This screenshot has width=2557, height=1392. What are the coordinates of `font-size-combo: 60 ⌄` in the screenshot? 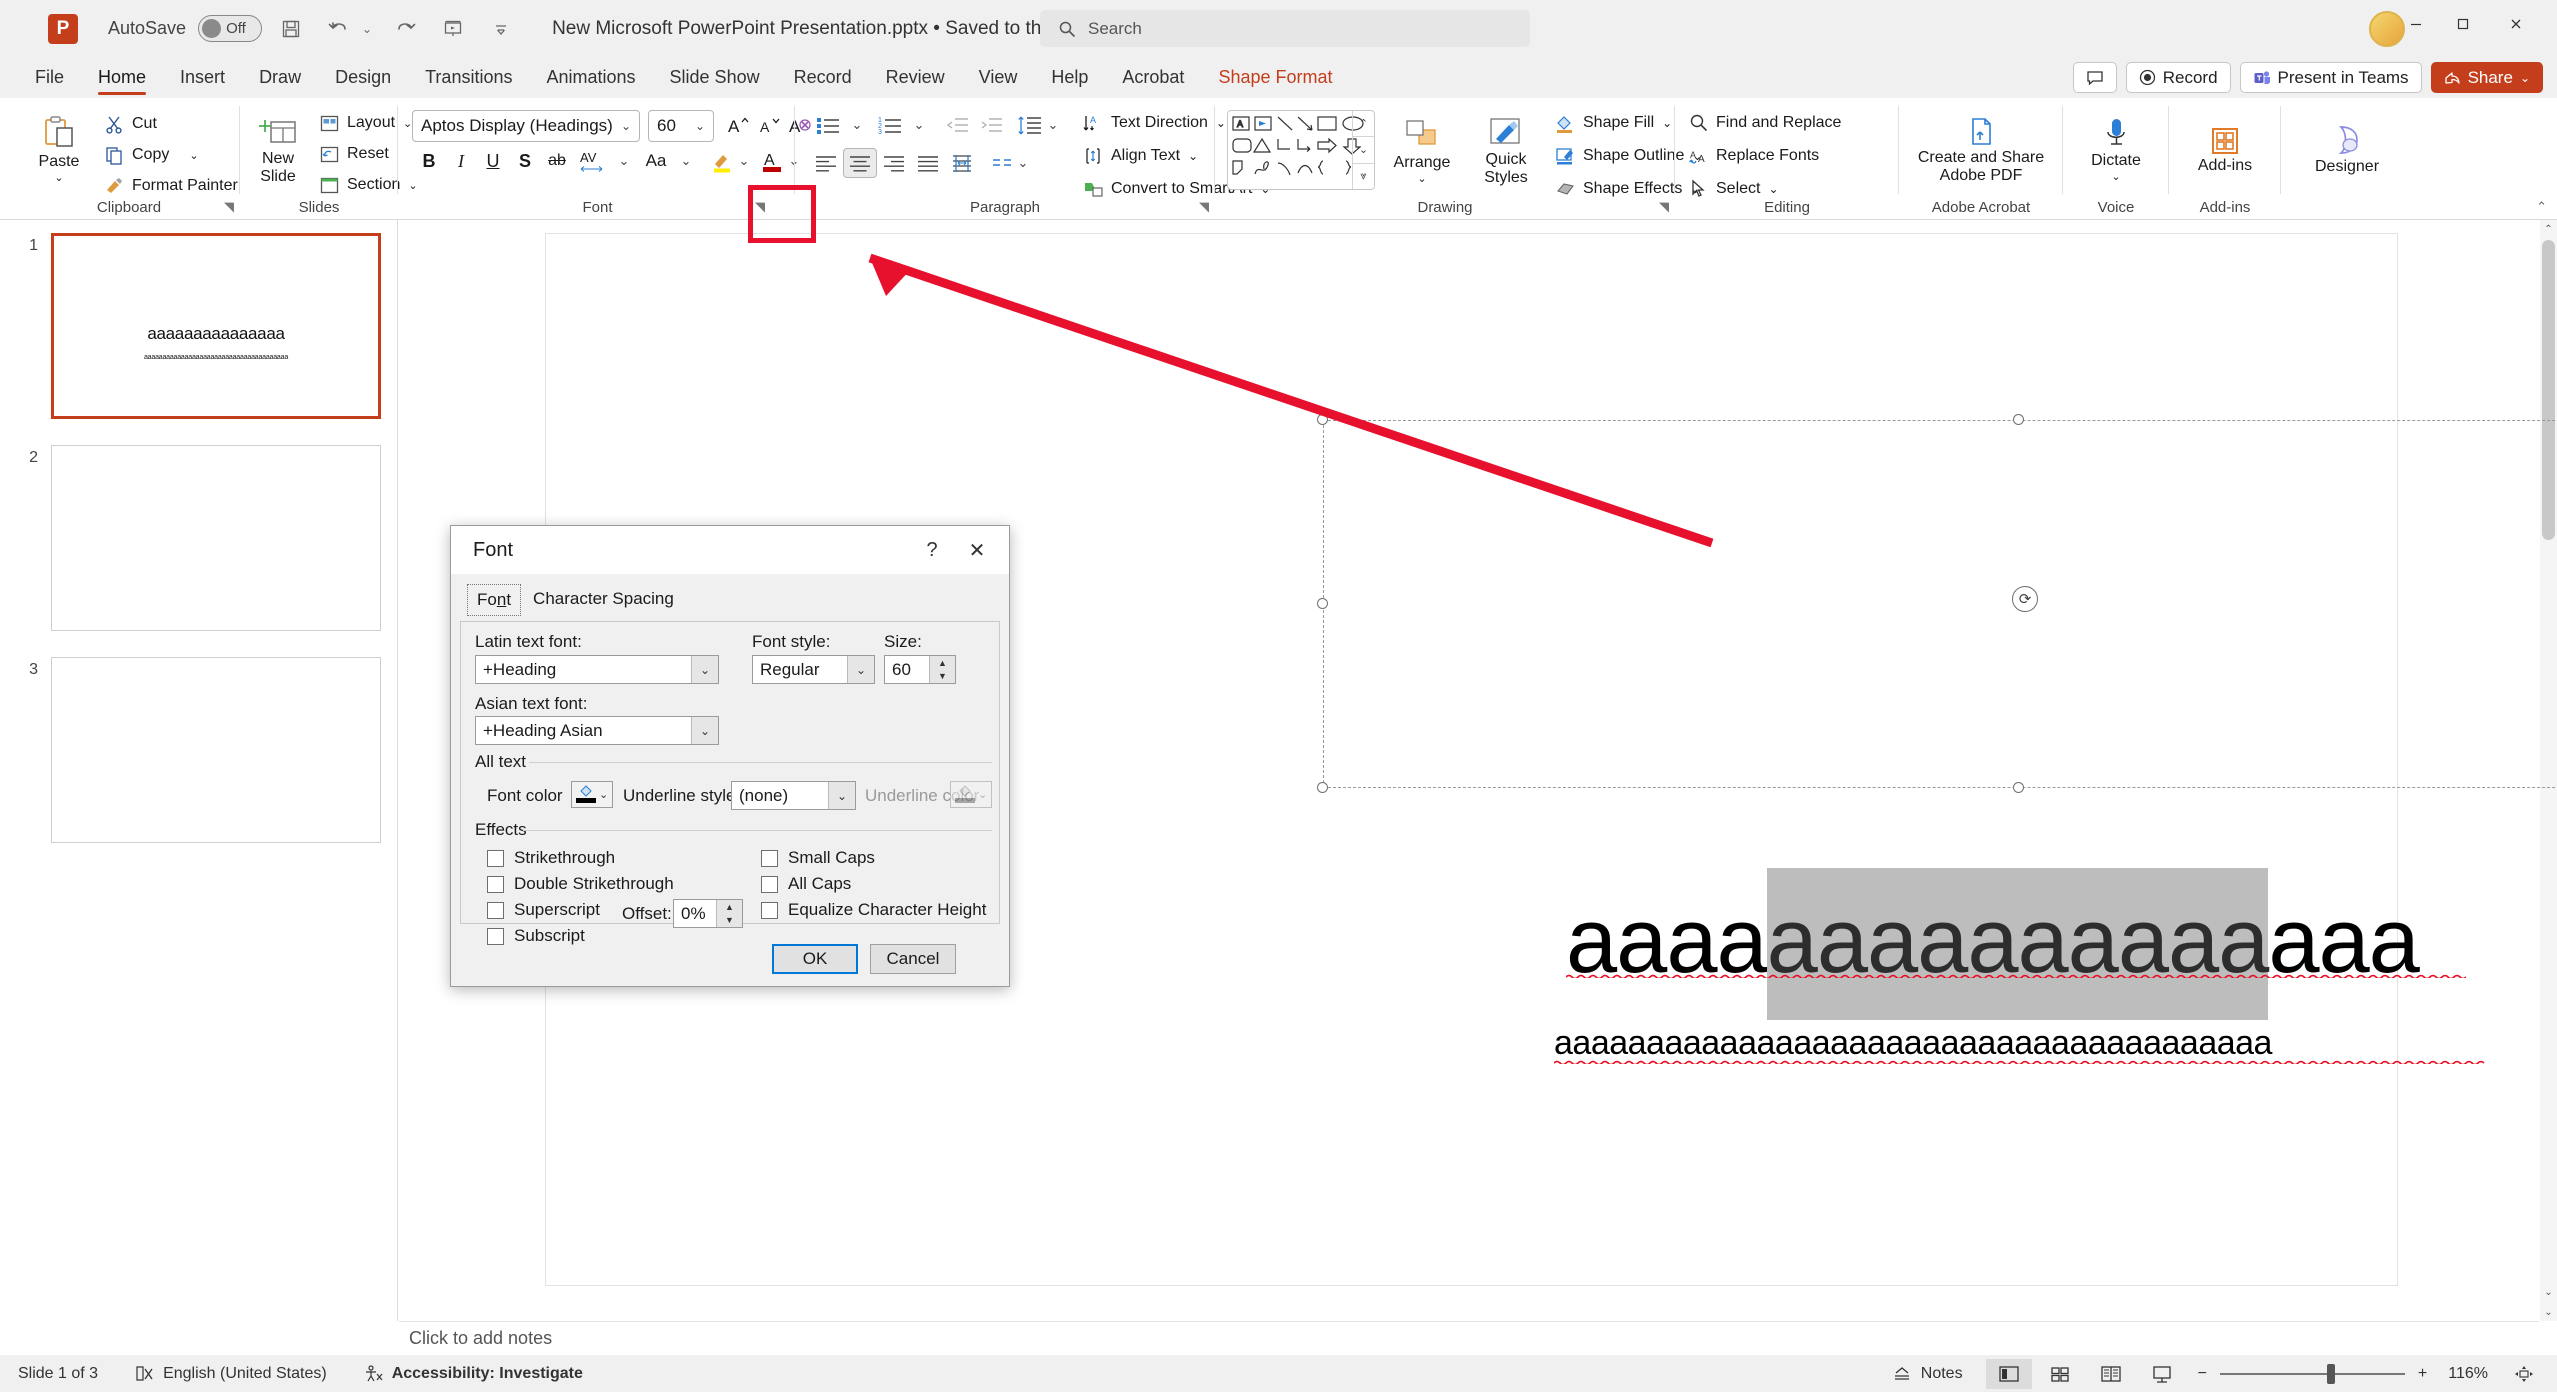 It's located at (681, 126).